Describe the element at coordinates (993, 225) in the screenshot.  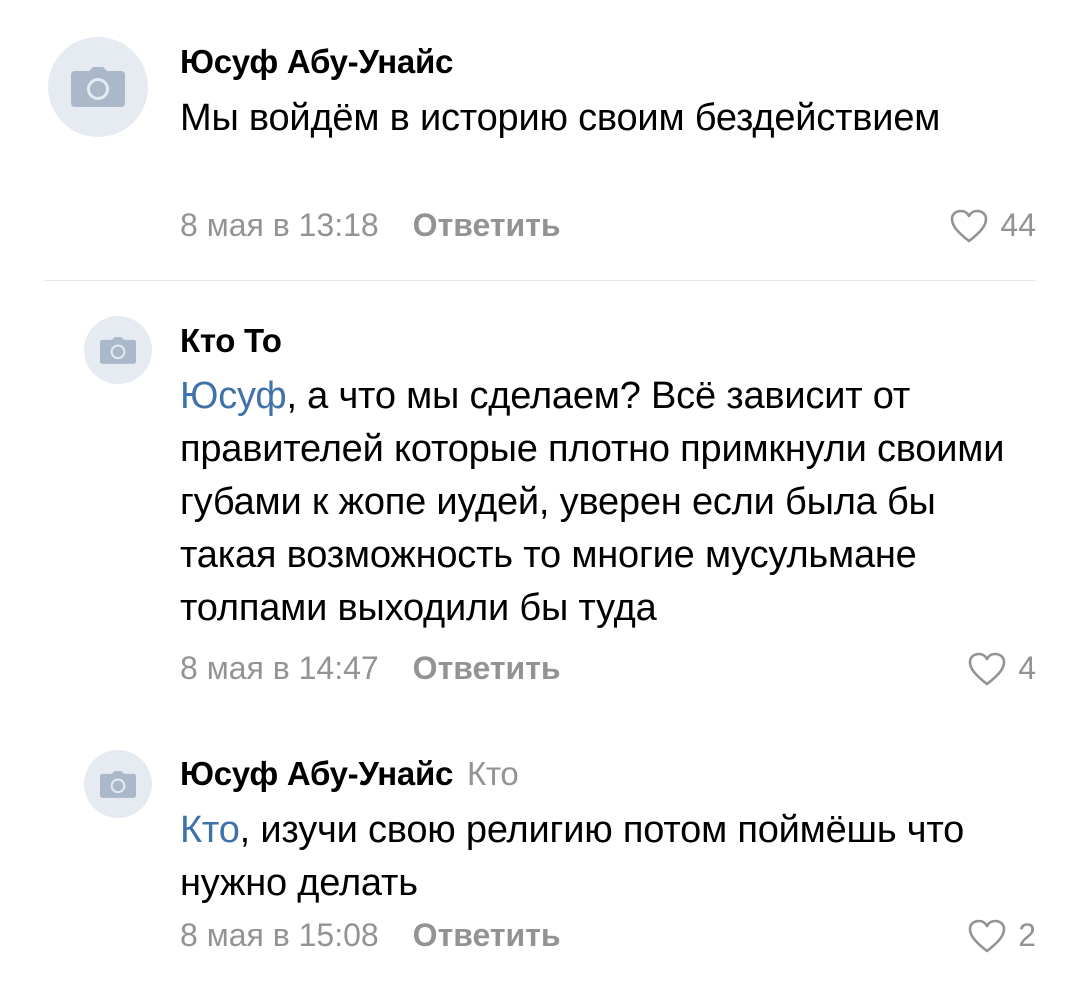
I see `like-button: 44` at that location.